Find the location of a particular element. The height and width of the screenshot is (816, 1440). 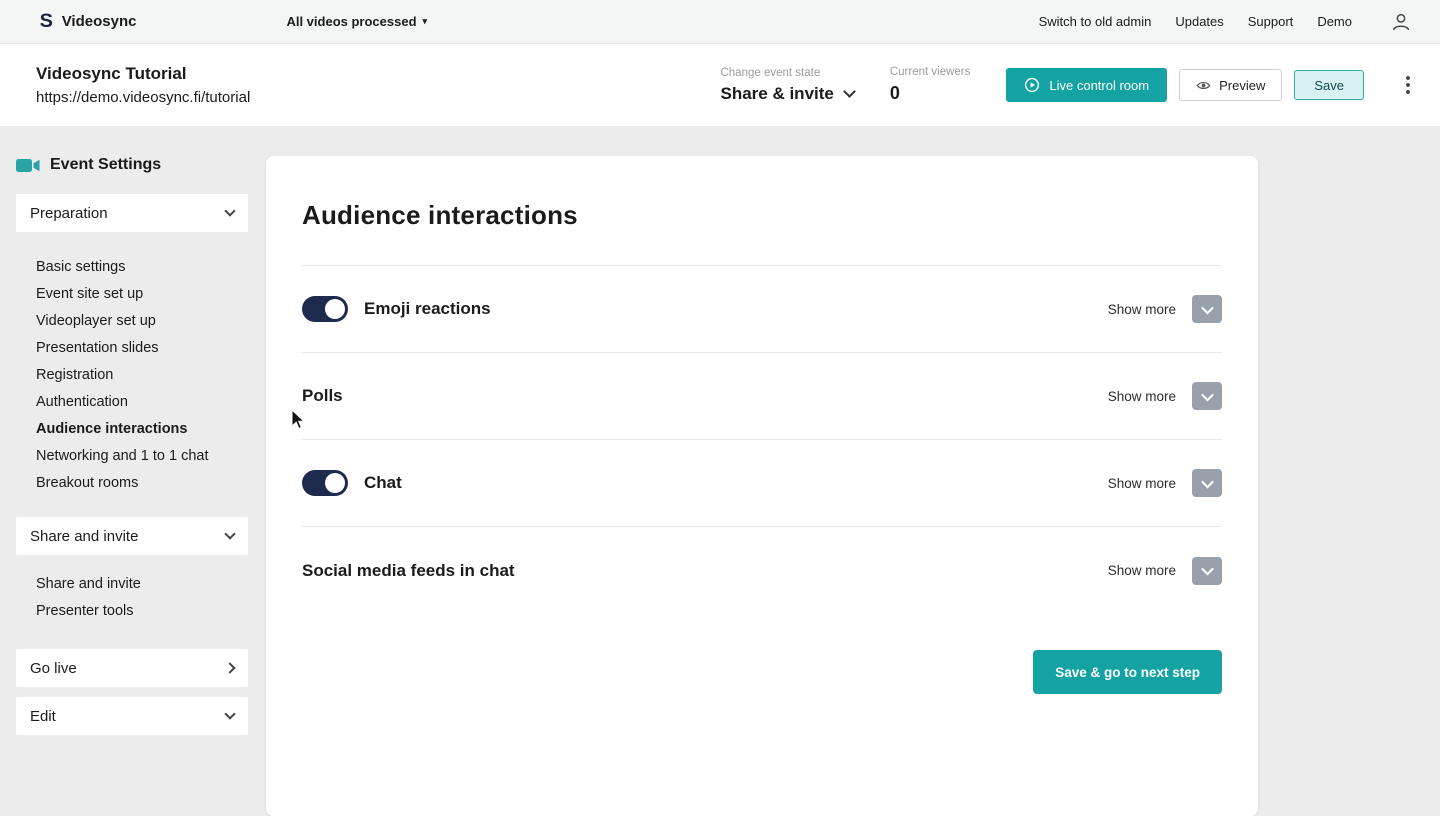

sidebar-heading: Event Settings is located at coordinates (132, 165).